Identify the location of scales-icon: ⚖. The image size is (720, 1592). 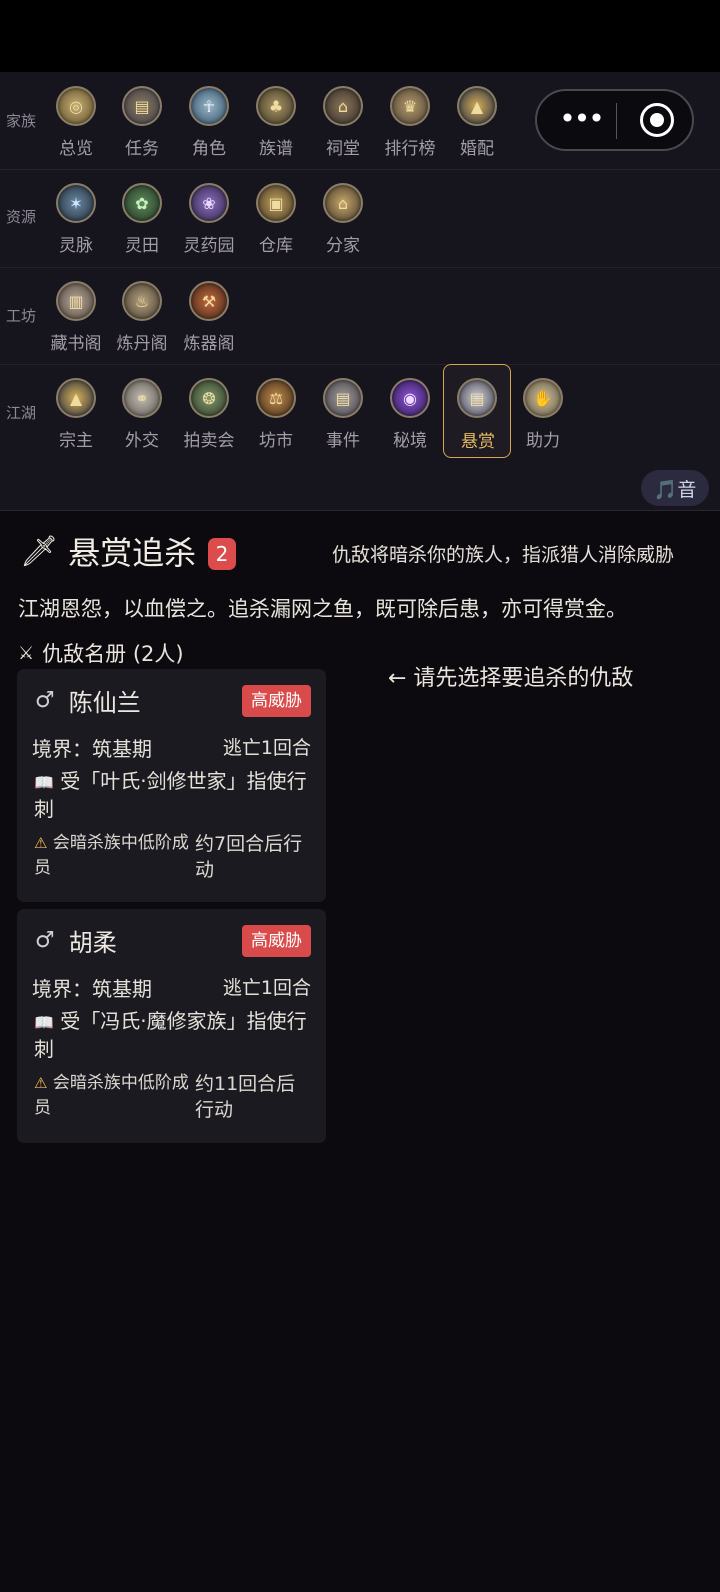
(276, 398).